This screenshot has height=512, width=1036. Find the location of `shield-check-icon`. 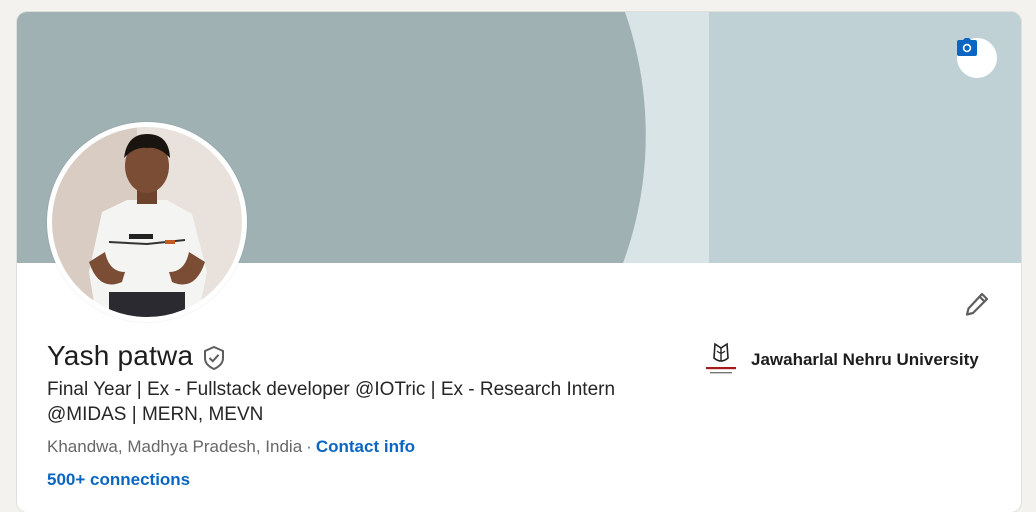

shield-check-icon is located at coordinates (214, 358).